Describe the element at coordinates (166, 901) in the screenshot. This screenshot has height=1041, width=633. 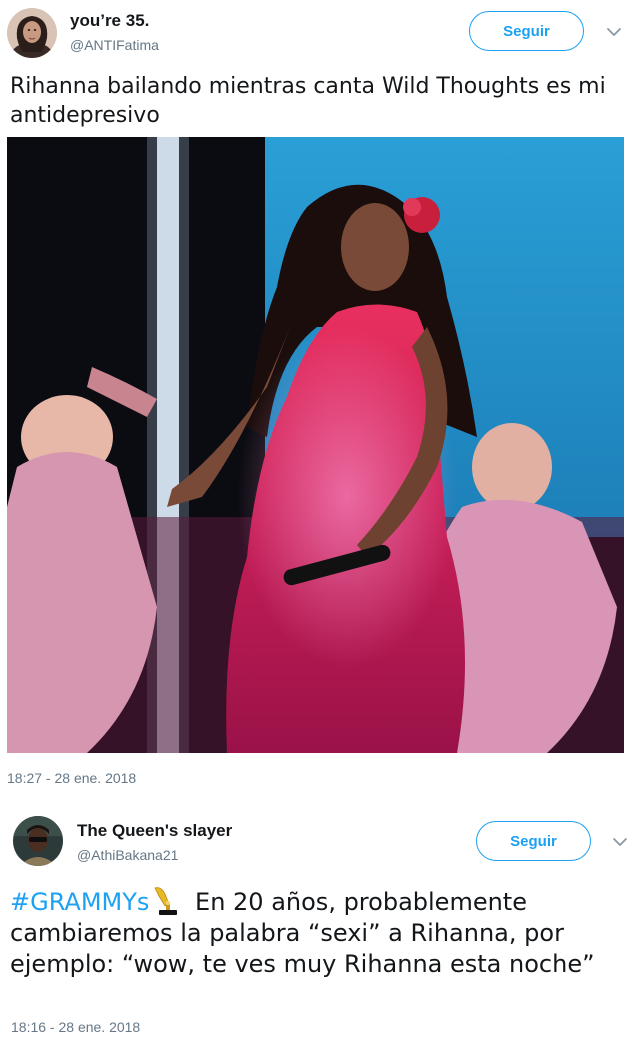
I see `grammy-gramophone-icon` at that location.